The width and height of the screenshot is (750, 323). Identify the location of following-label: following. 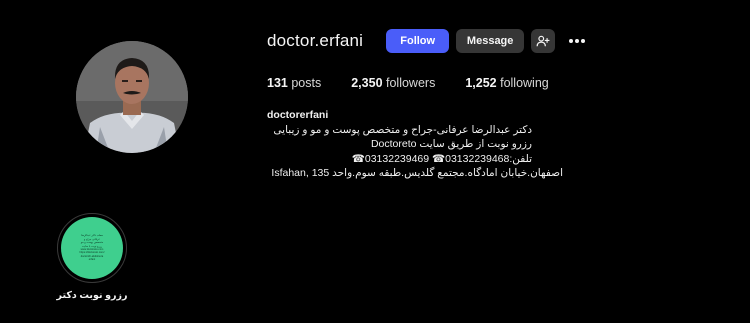
(524, 83).